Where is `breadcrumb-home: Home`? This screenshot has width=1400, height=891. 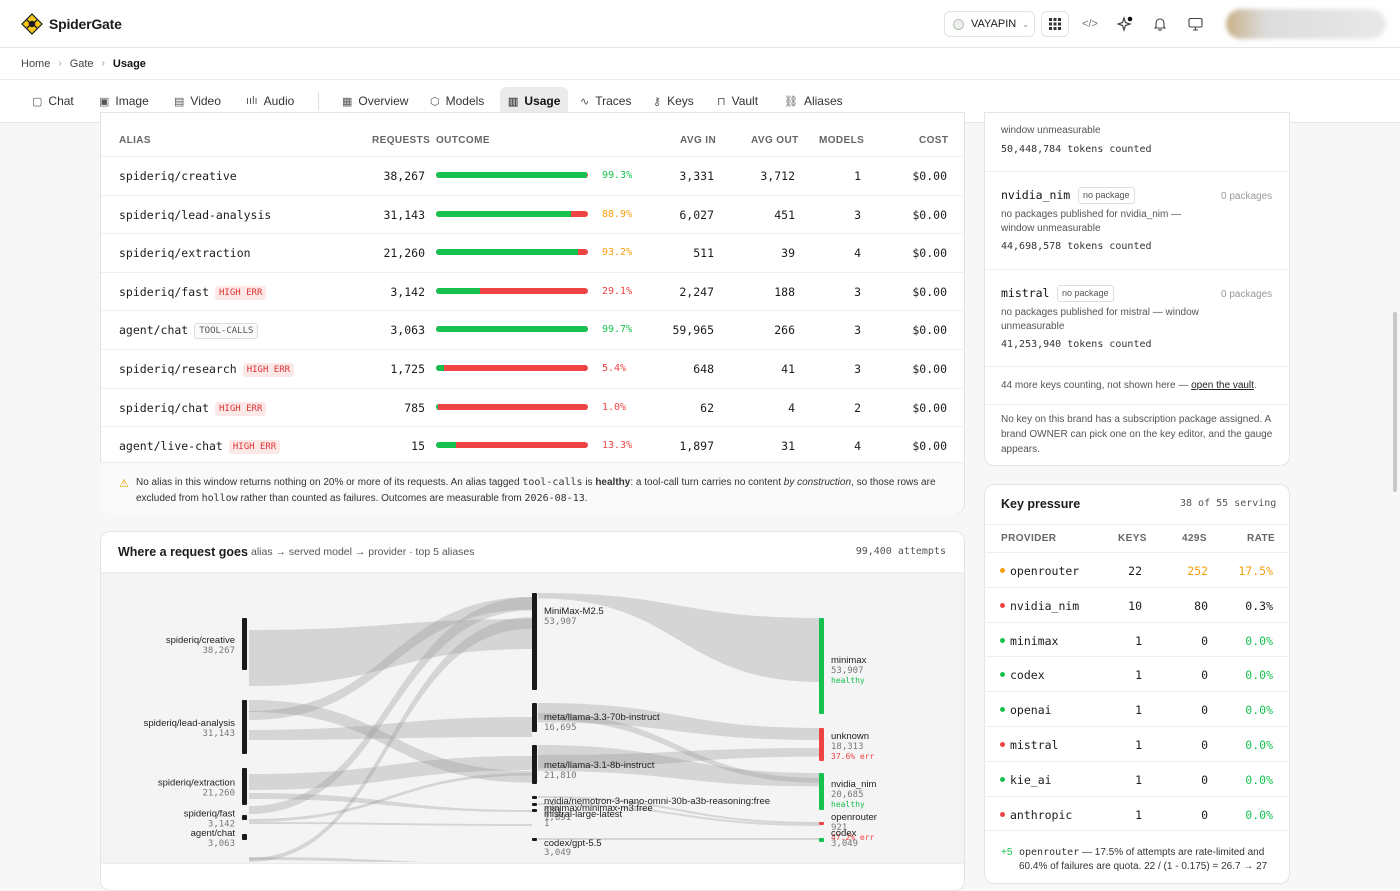 breadcrumb-home: Home is located at coordinates (35, 64).